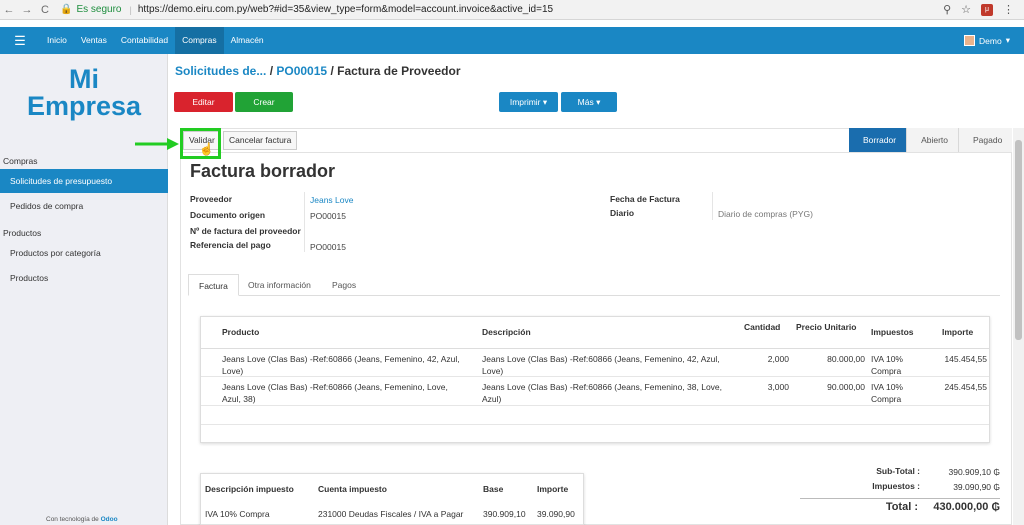 Image resolution: width=1024 pixels, height=525 pixels. Describe the element at coordinates (203, 102) in the screenshot. I see `edit-button: Editar` at that location.